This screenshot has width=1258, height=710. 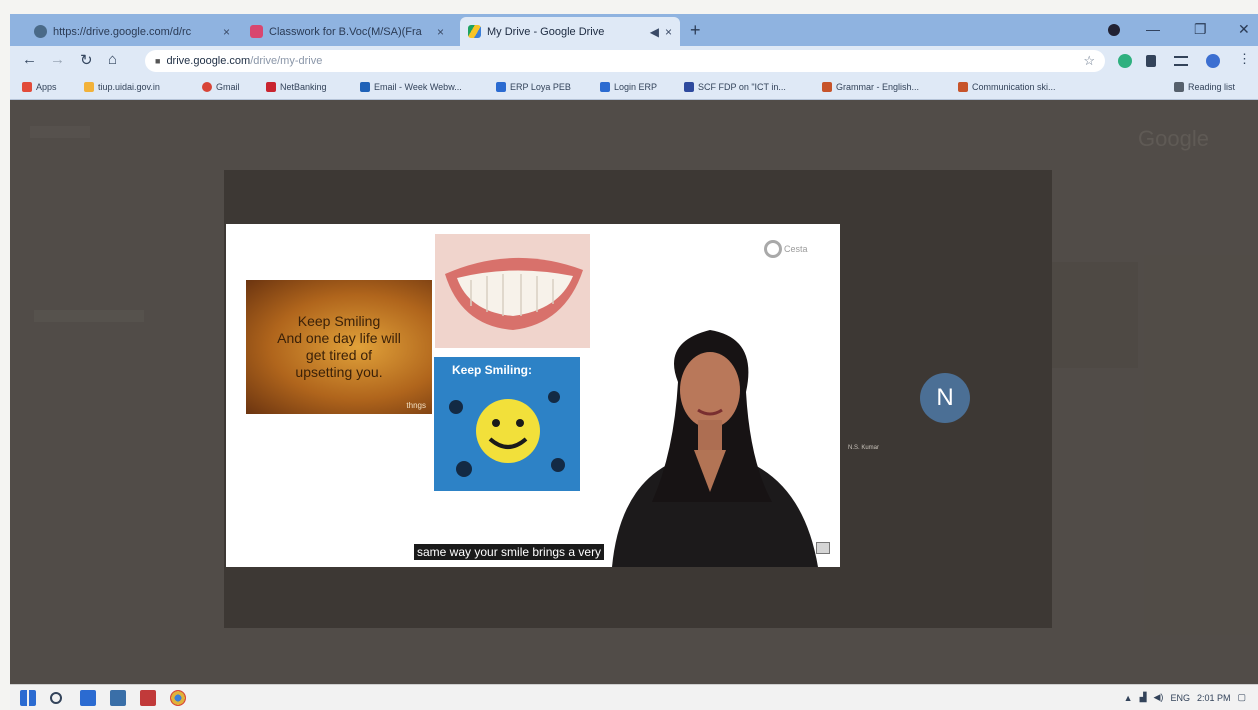 I want to click on google-logo-text: Google, so click(x=1173, y=138).